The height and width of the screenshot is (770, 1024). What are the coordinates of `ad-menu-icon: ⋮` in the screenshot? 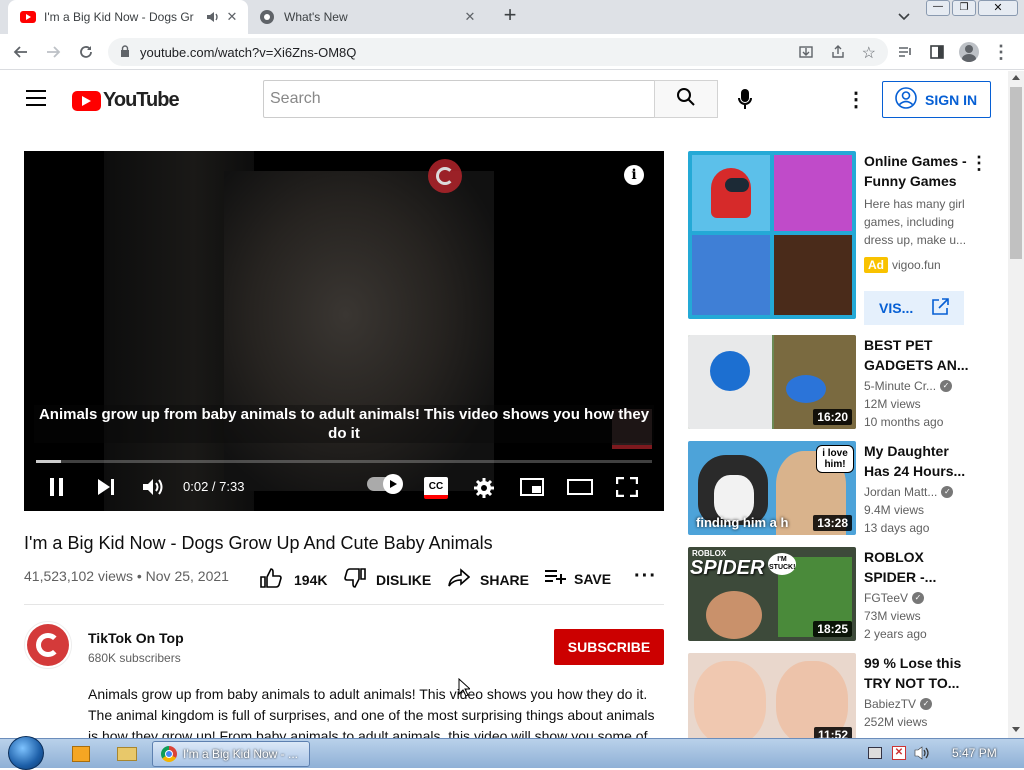 It's located at (979, 163).